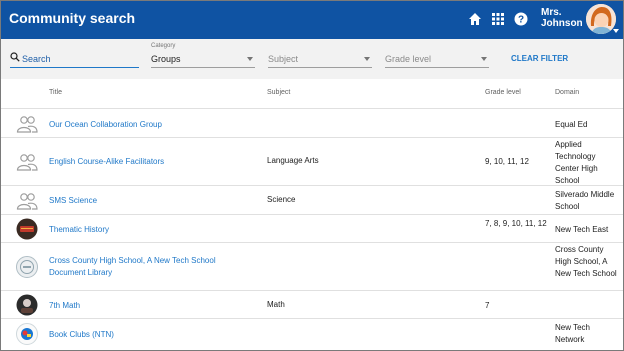 This screenshot has width=624, height=351. Describe the element at coordinates (408, 59) in the screenshot. I see `grade-level-placeholder: Grade level` at that location.